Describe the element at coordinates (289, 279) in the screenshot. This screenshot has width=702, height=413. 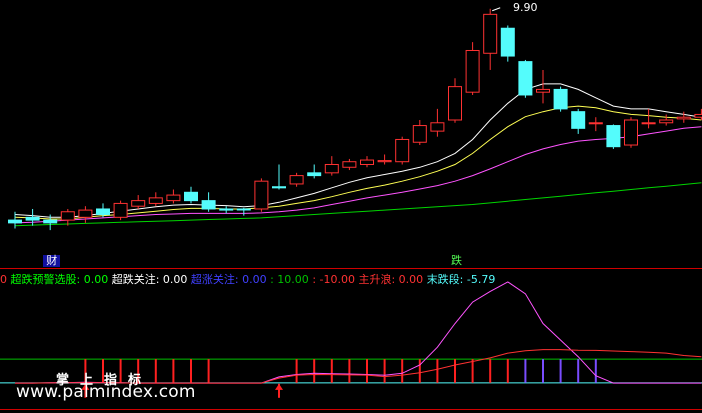
I see `legend-item-upper-level: : 10.00` at that location.